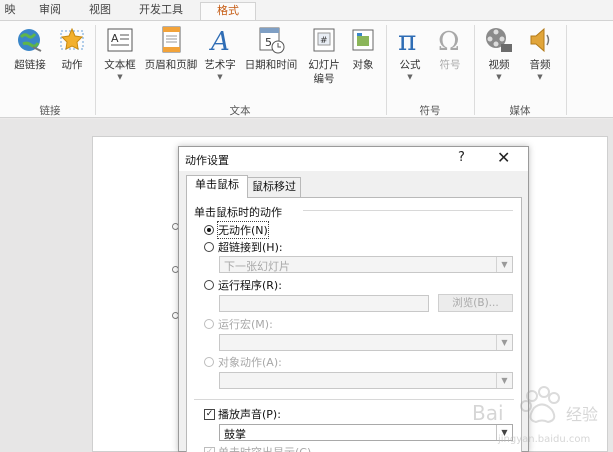 The image size is (613, 452). What do you see at coordinates (264, 448) in the screenshot?
I see `highlight-click-label: 单击时突出显示(C)` at bounding box center [264, 448].